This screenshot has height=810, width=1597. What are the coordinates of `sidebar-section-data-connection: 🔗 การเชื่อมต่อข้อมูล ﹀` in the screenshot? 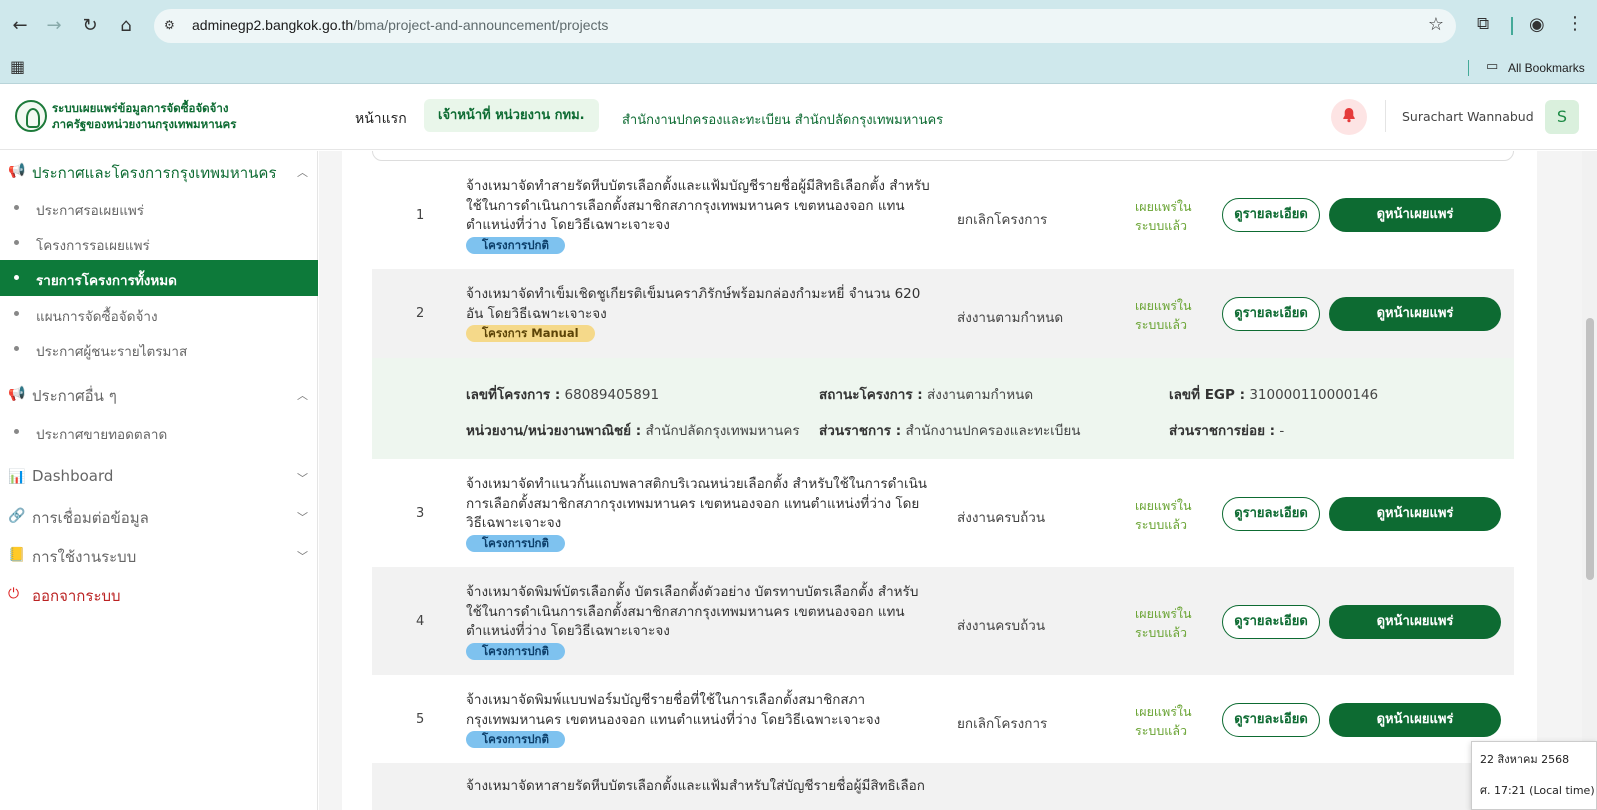 It's located at (158, 518).